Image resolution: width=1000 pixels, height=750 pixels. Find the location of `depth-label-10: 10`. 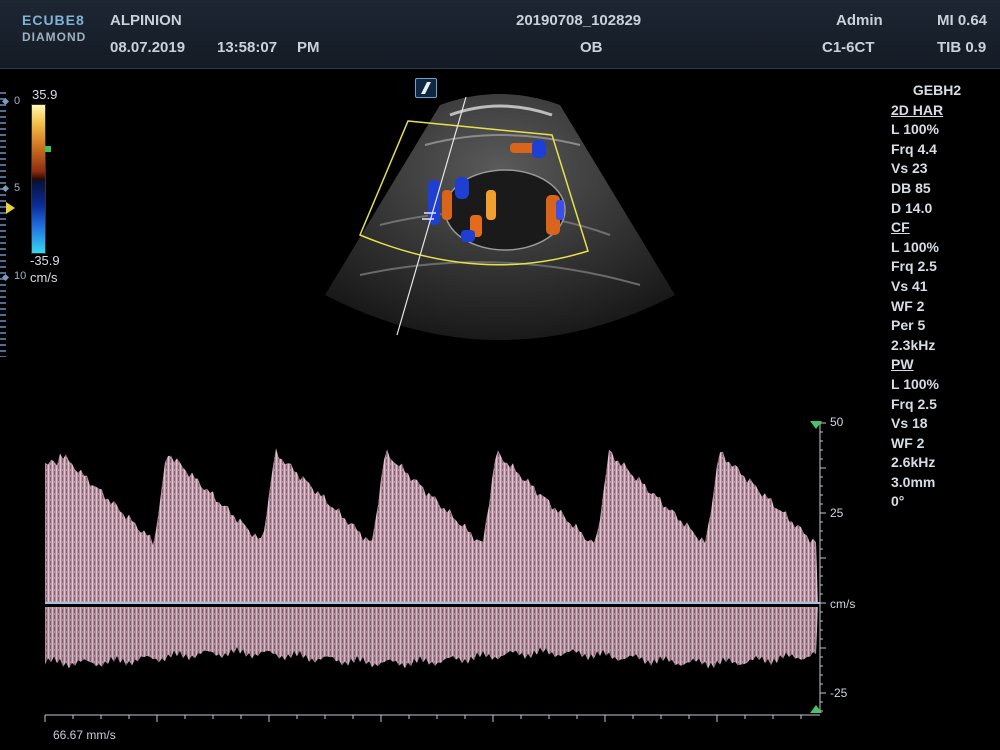

depth-label-10: 10 is located at coordinates (20, 276).